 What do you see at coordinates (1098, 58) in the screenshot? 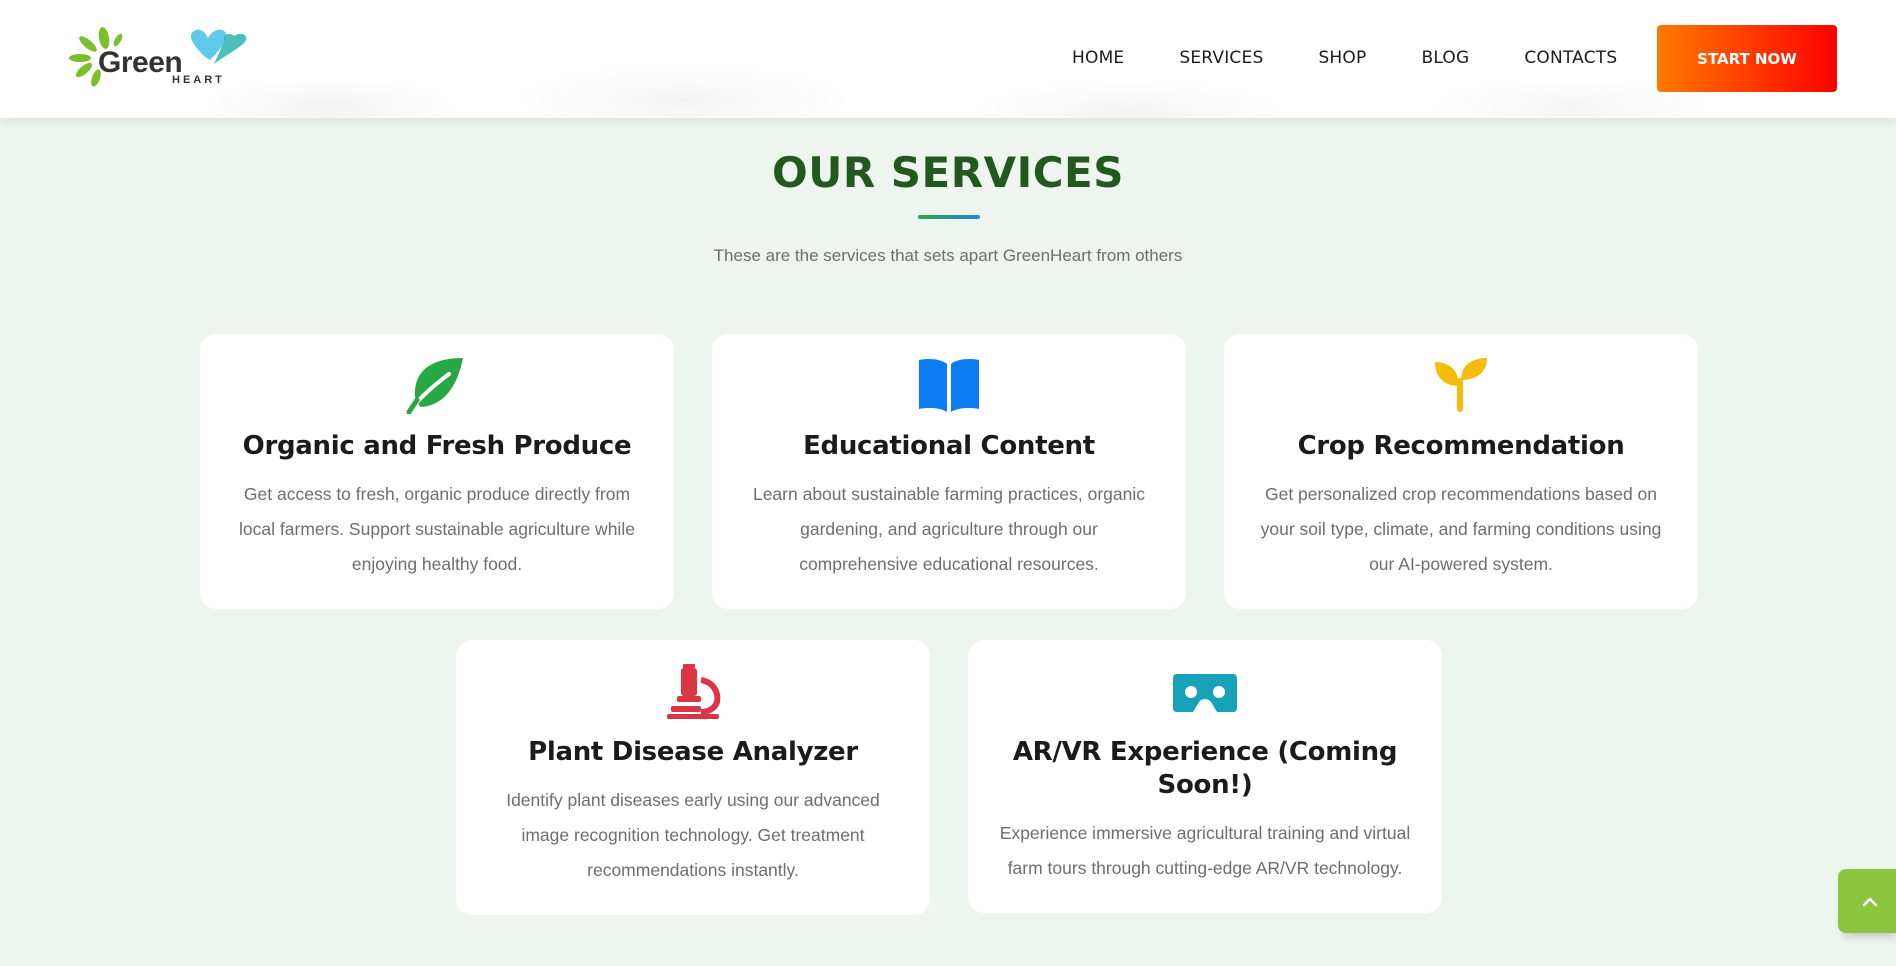
I see `nav-home: HOME` at bounding box center [1098, 58].